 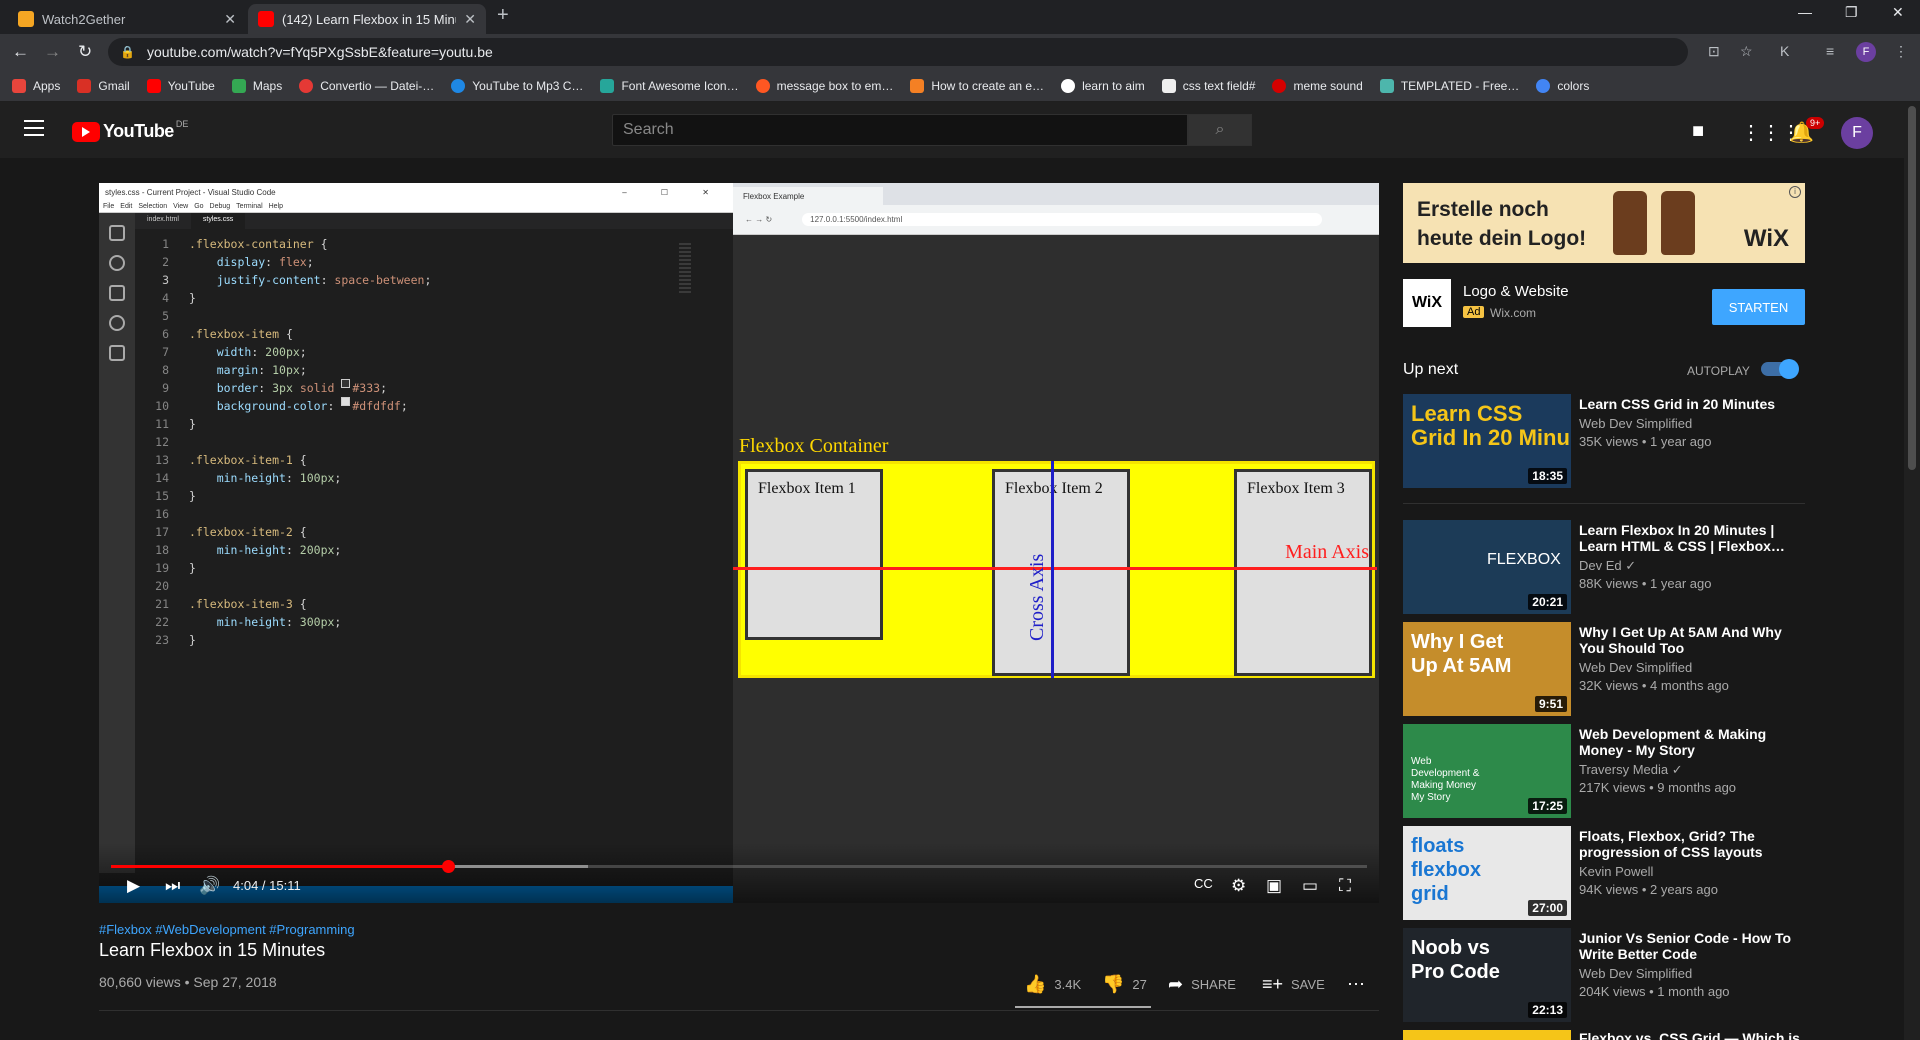 I want to click on extension-k-icon: K, so click(x=1784, y=51).